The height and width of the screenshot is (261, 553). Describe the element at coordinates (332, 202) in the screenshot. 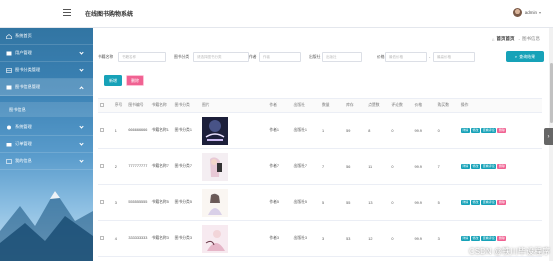

I see `cell-qty: 5` at that location.